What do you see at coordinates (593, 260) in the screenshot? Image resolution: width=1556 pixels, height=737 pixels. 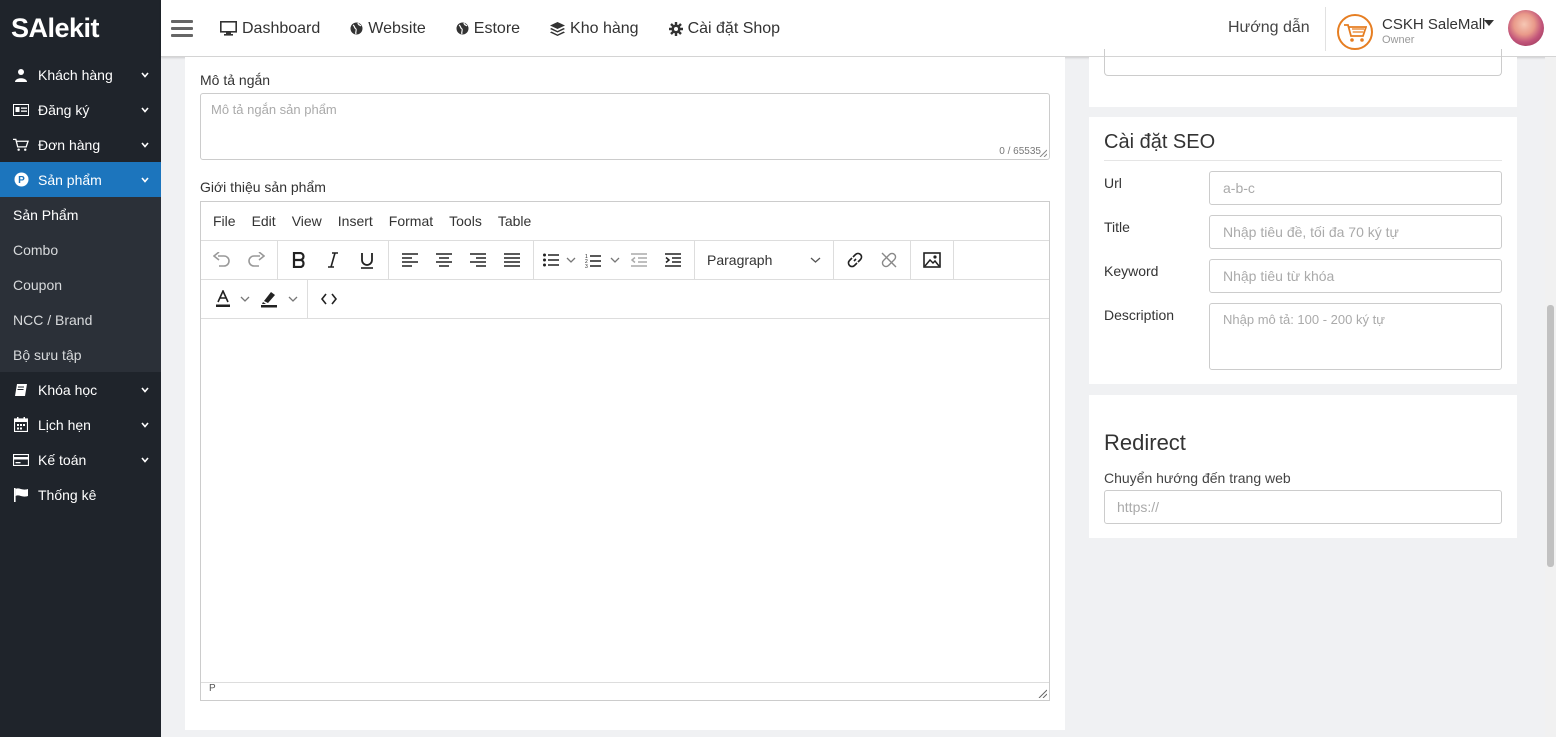 I see `numbered-list-icon: 123` at bounding box center [593, 260].